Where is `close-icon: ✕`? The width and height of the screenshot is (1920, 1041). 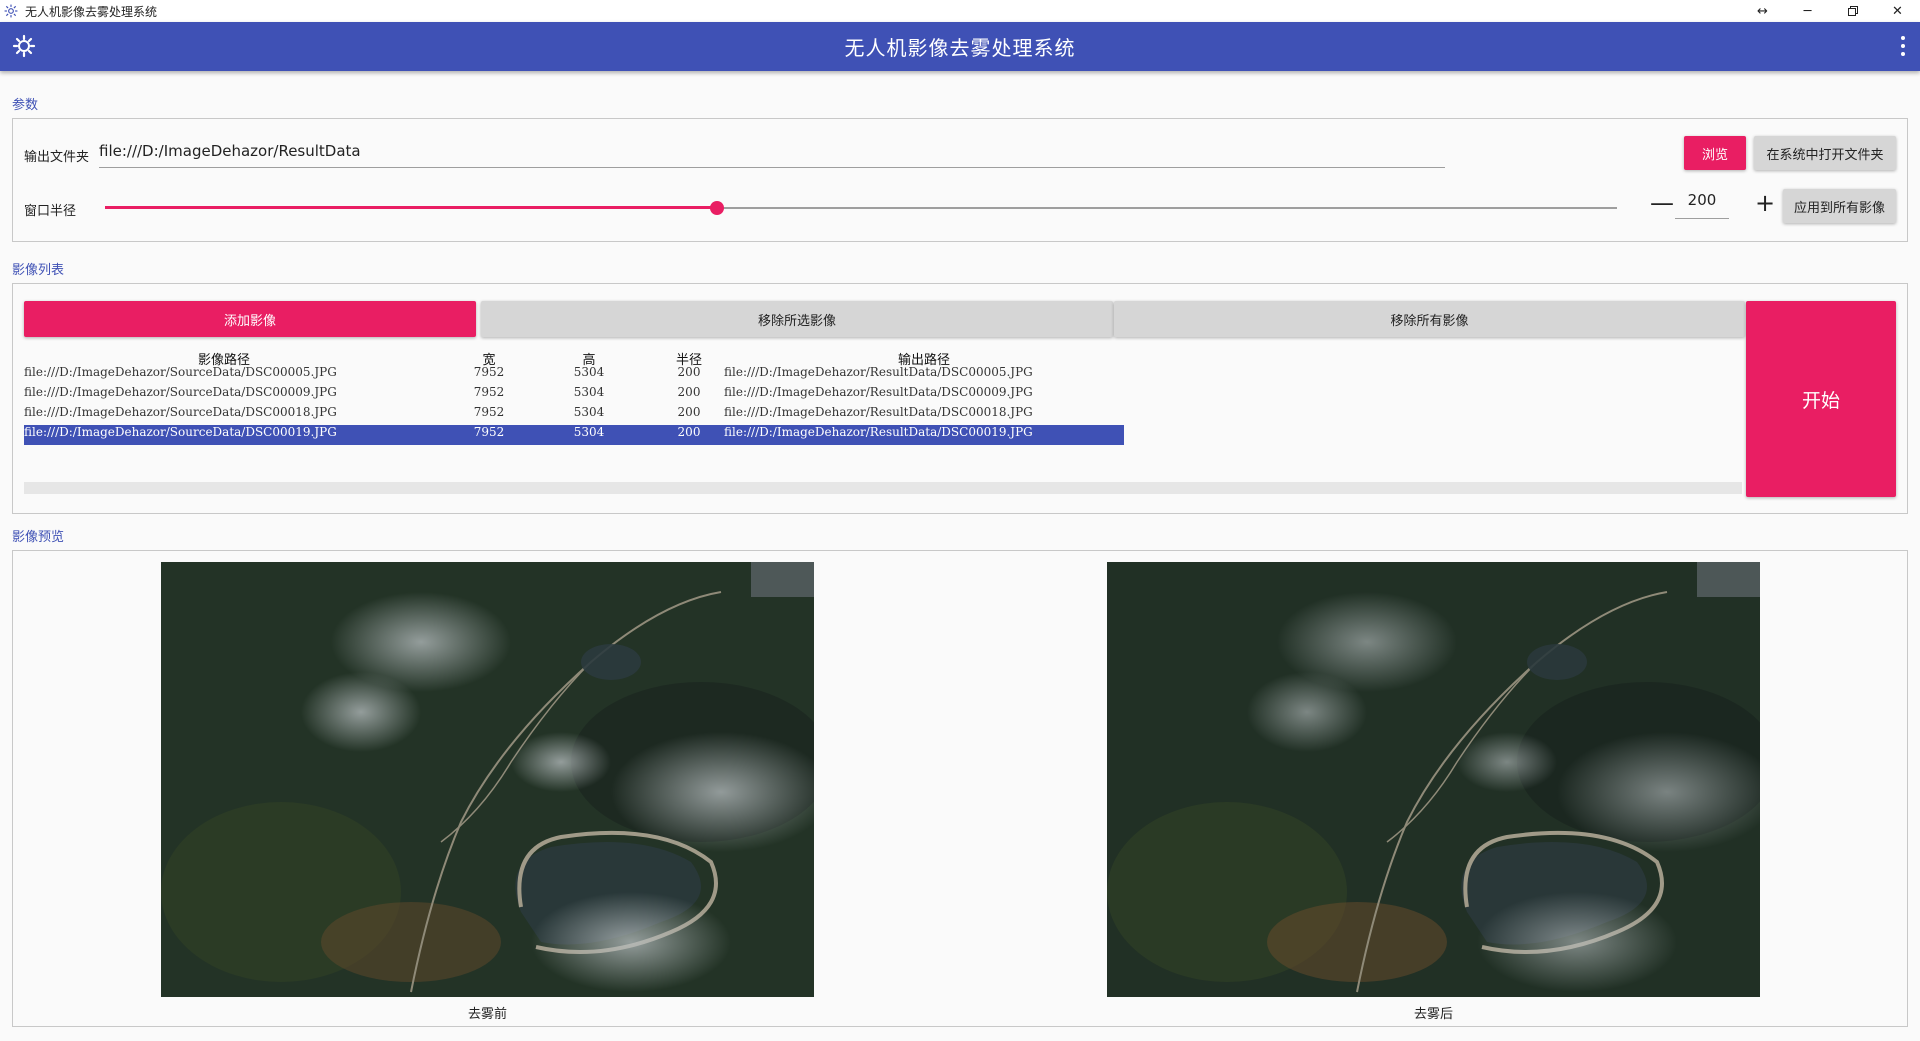
close-icon: ✕ is located at coordinates (1897, 11).